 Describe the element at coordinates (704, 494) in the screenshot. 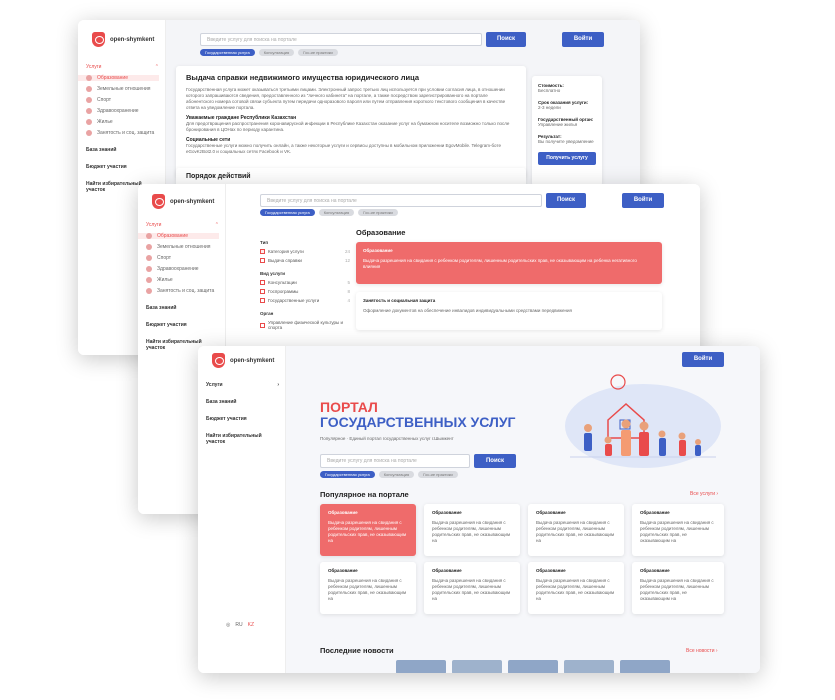

I see `all-services-link: Все услуги ›` at that location.